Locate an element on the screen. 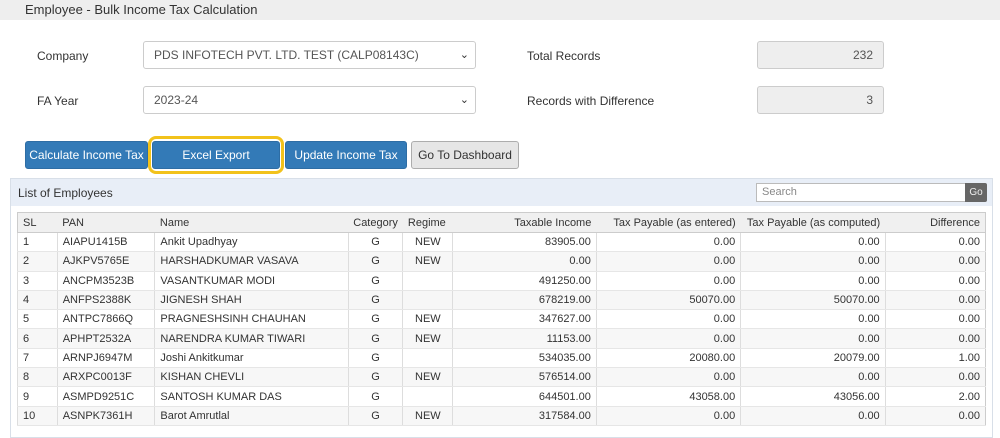 Image resolution: width=1000 pixels, height=438 pixels. company-label: Company is located at coordinates (63, 56).